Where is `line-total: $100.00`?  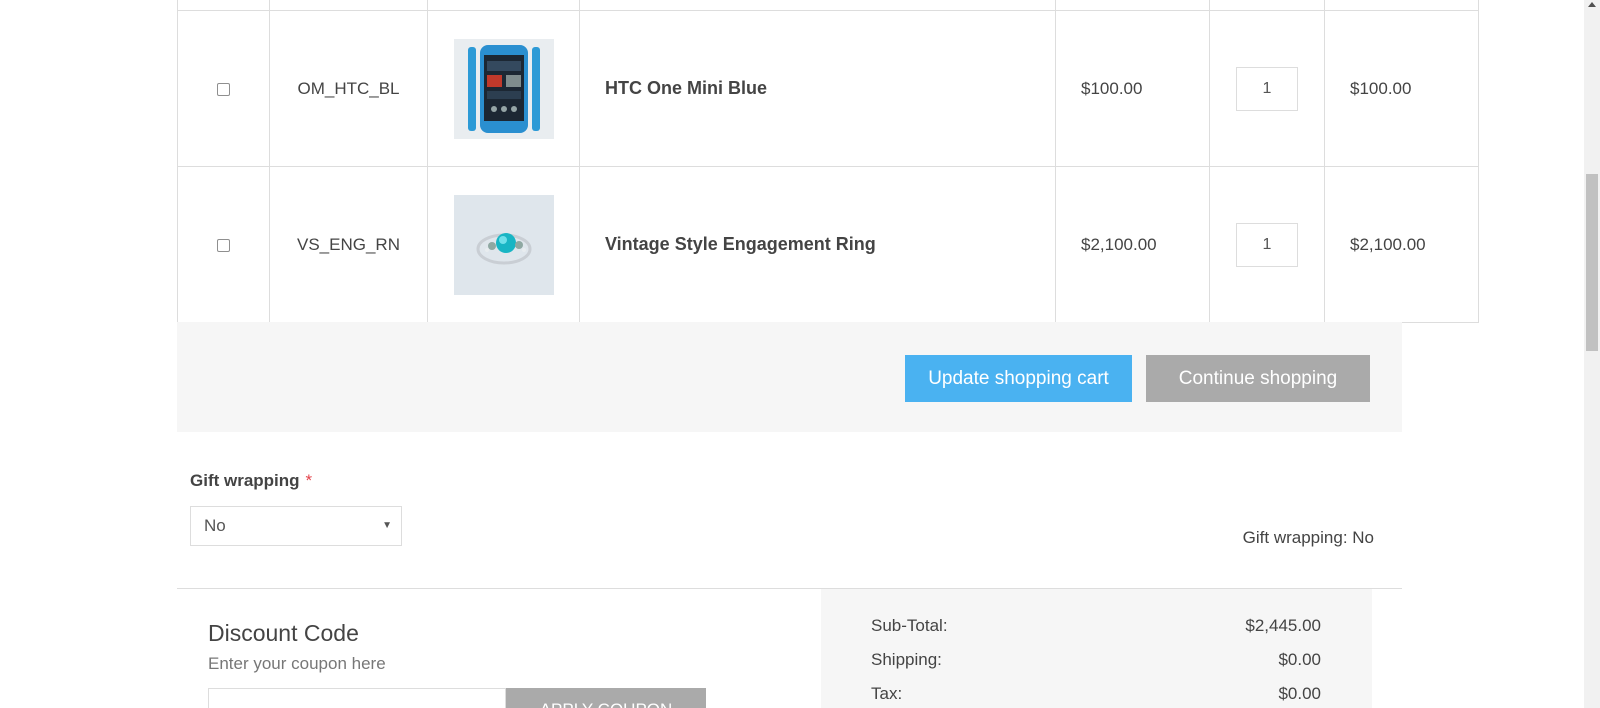 line-total: $100.00 is located at coordinates (1401, 88).